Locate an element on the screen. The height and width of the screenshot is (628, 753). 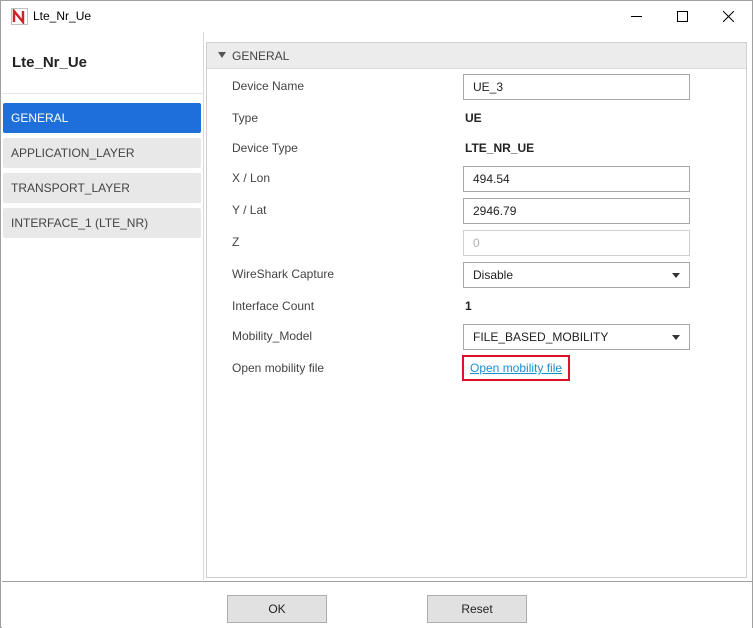
x-lon-label: X / Lon is located at coordinates (251, 178).